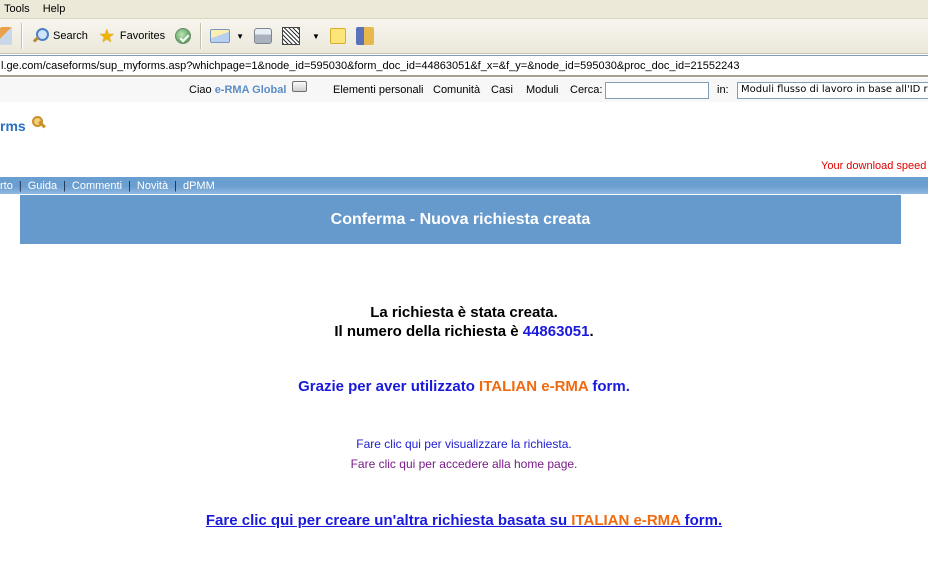 Image resolution: width=928 pixels, height=565 pixels. I want to click on nav-item-novita: Novità, so click(152, 186).